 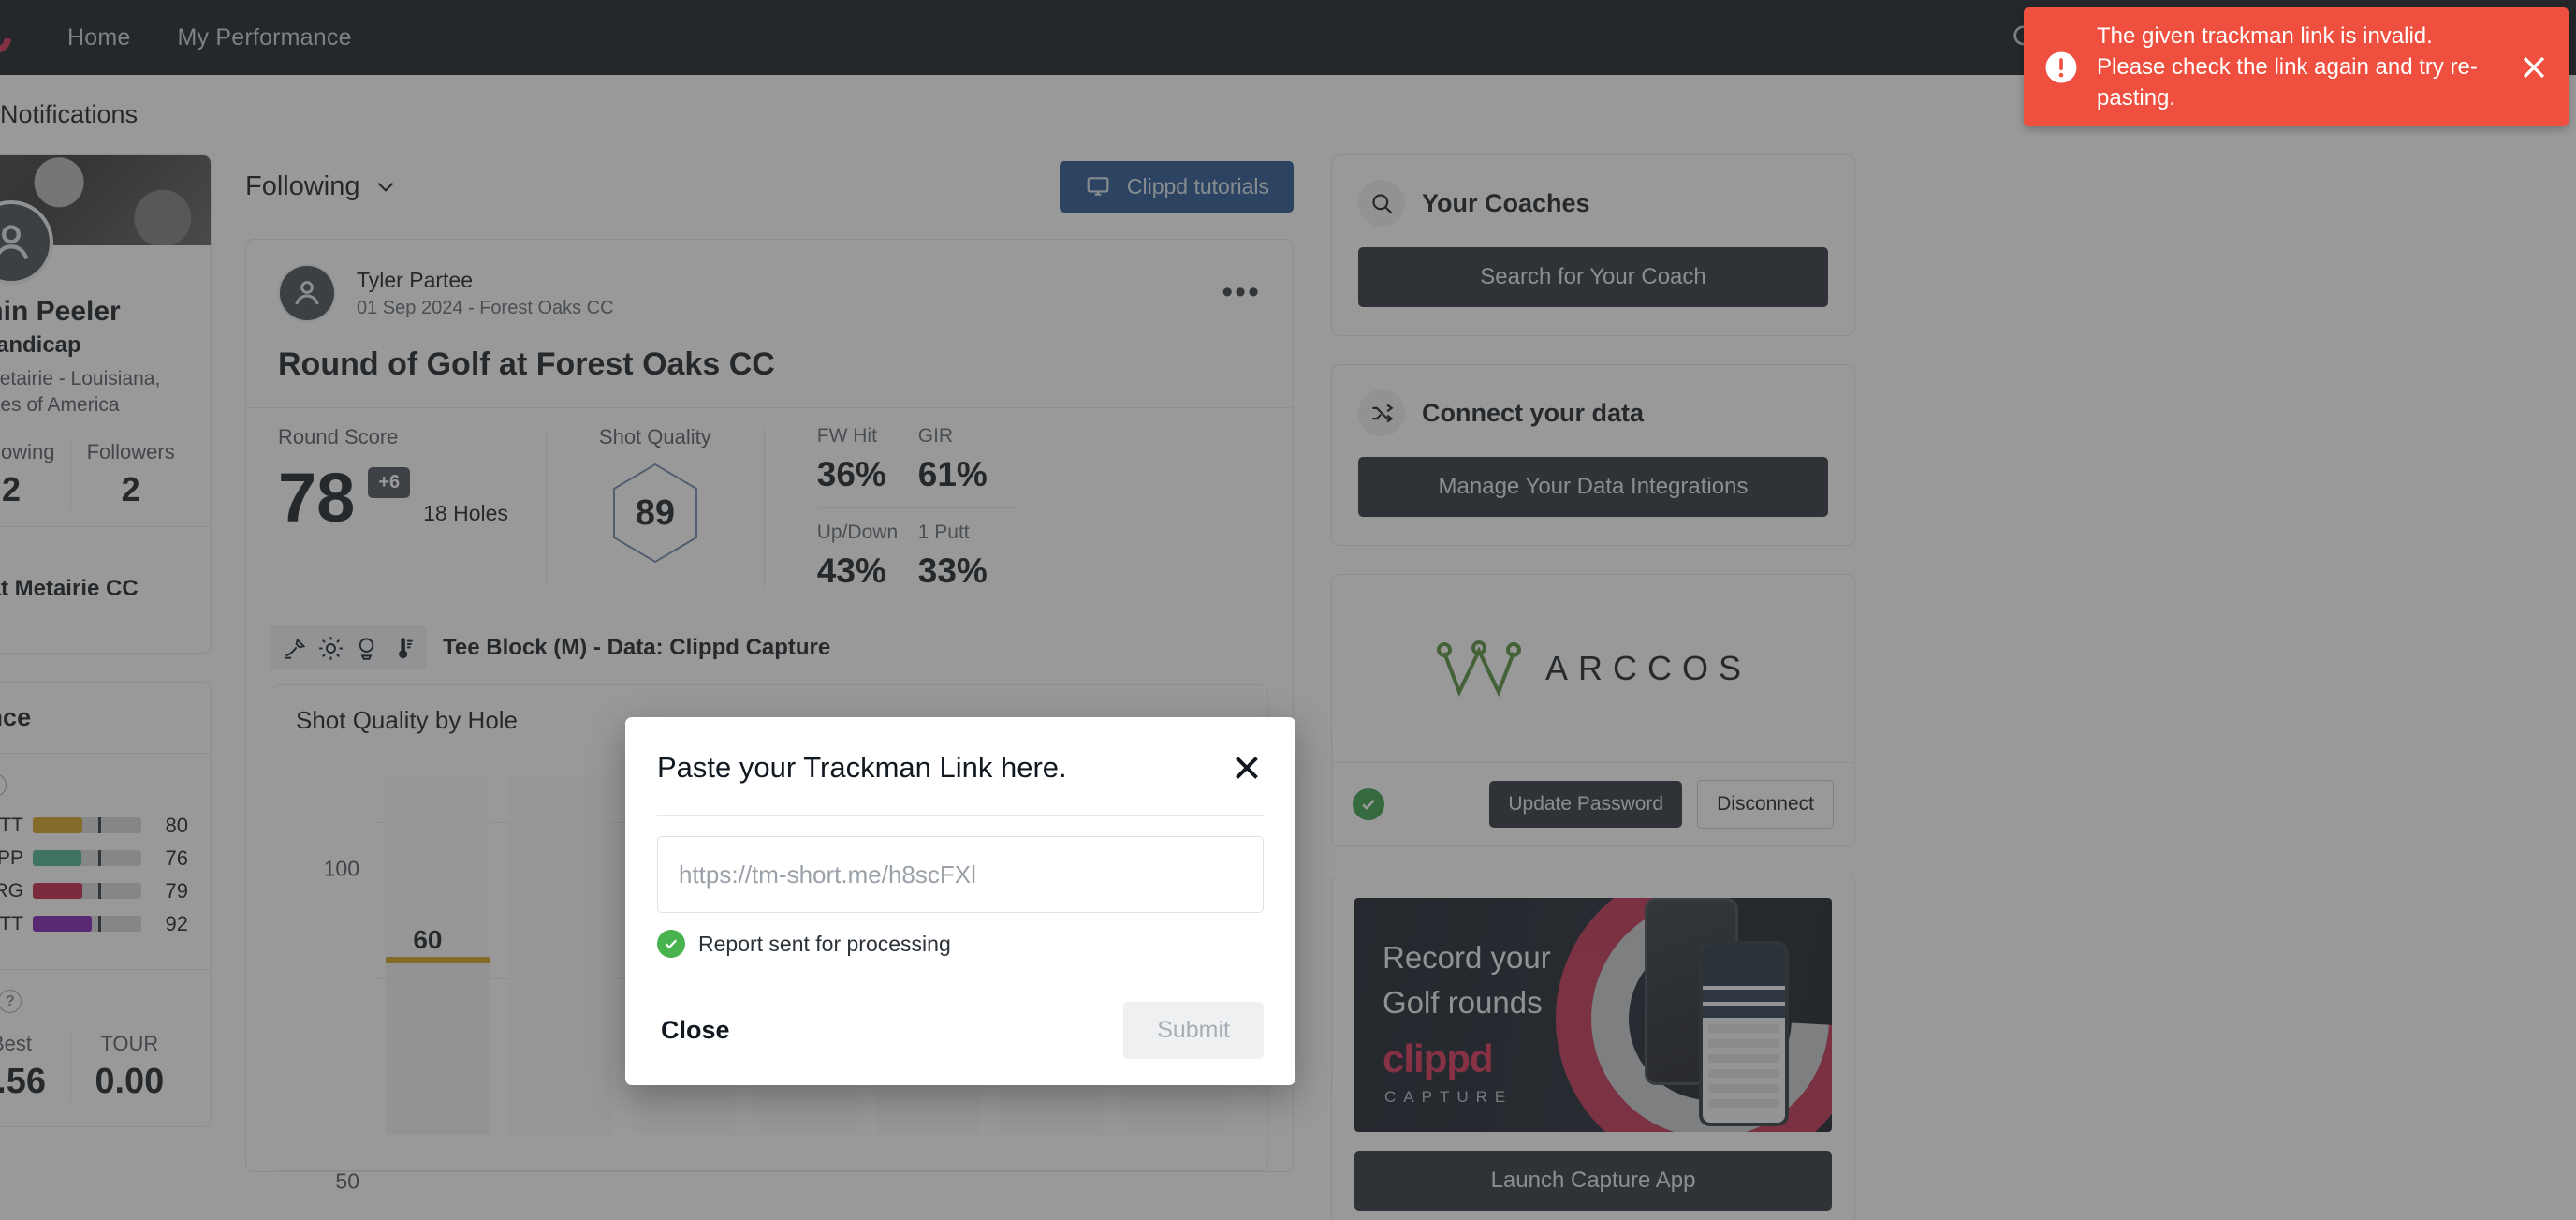 What do you see at coordinates (671, 944) in the screenshot?
I see `check-circle-icon` at bounding box center [671, 944].